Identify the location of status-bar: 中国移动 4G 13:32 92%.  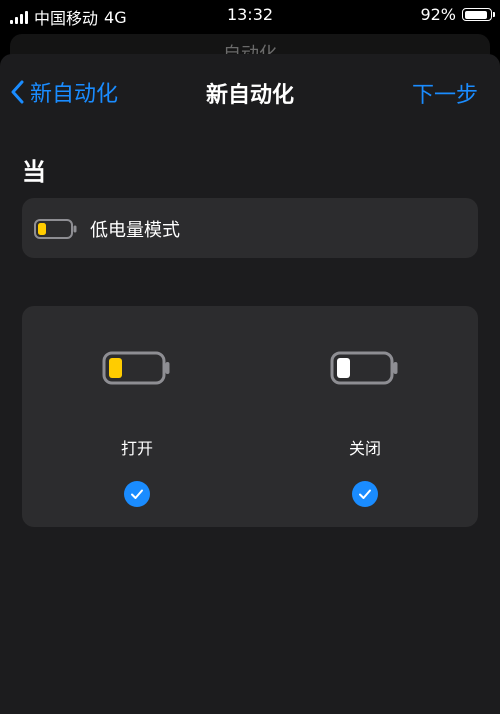
(250, 15).